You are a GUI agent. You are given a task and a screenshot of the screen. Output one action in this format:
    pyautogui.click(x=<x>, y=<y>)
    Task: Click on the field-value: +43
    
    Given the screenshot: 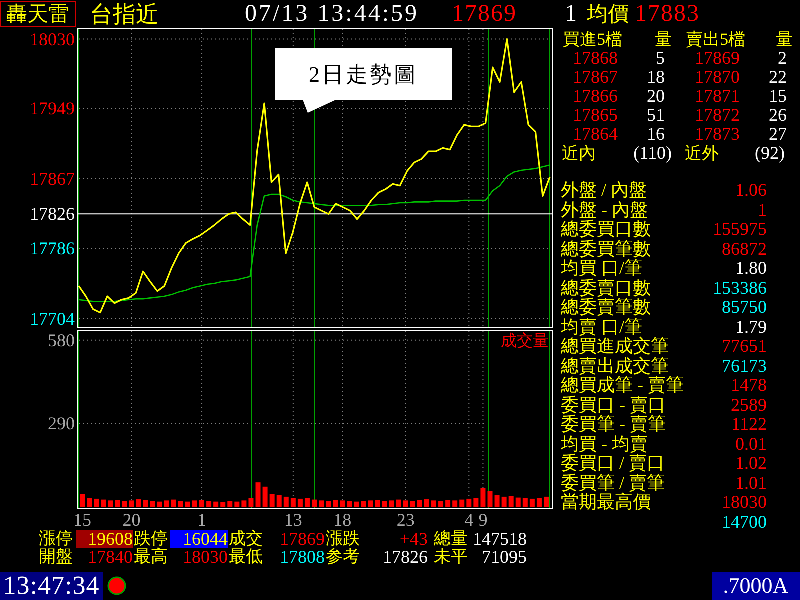 What is the action you would take?
    pyautogui.click(x=413, y=539)
    